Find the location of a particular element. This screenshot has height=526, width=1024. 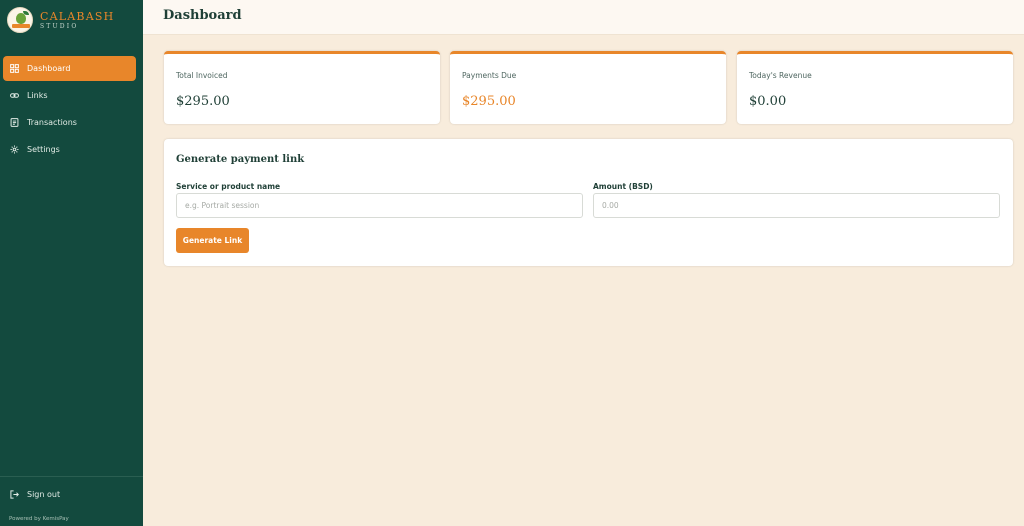

sidebar-item-label: Dashboard is located at coordinates (49, 68).